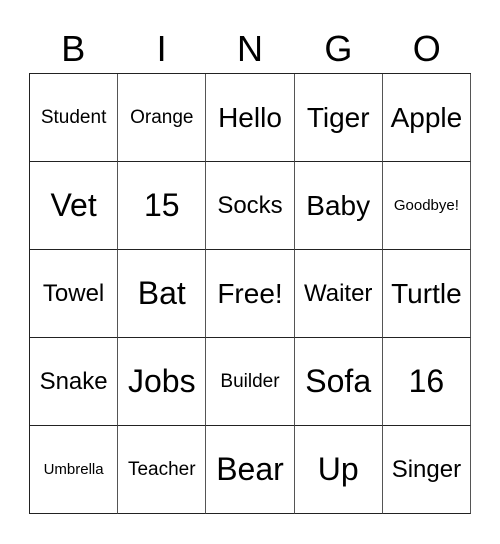 The width and height of the screenshot is (500, 544). I want to click on bingo-cell: Singer, so click(426, 470).